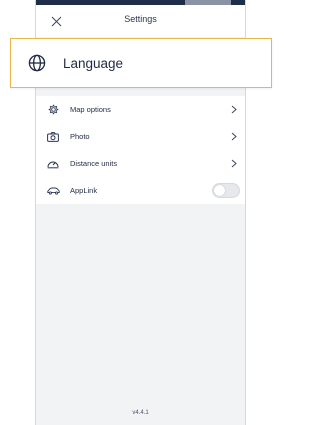 This screenshot has width=320, height=425. Describe the element at coordinates (226, 190) in the screenshot. I see `applink-toggle` at that location.